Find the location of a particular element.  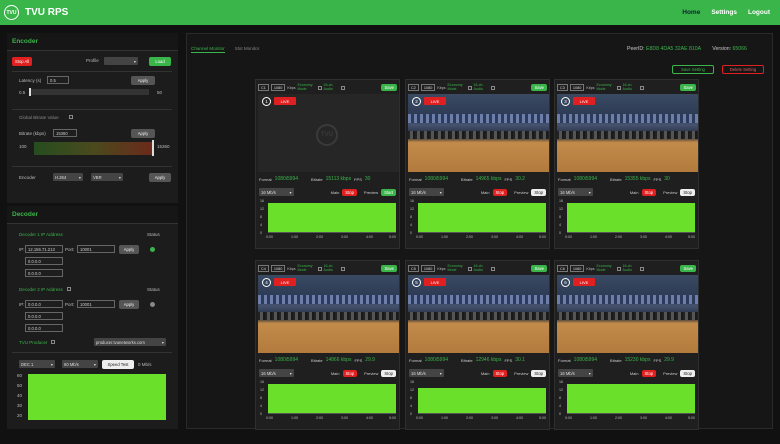

speed-test-button: Speed Test is located at coordinates (118, 364).